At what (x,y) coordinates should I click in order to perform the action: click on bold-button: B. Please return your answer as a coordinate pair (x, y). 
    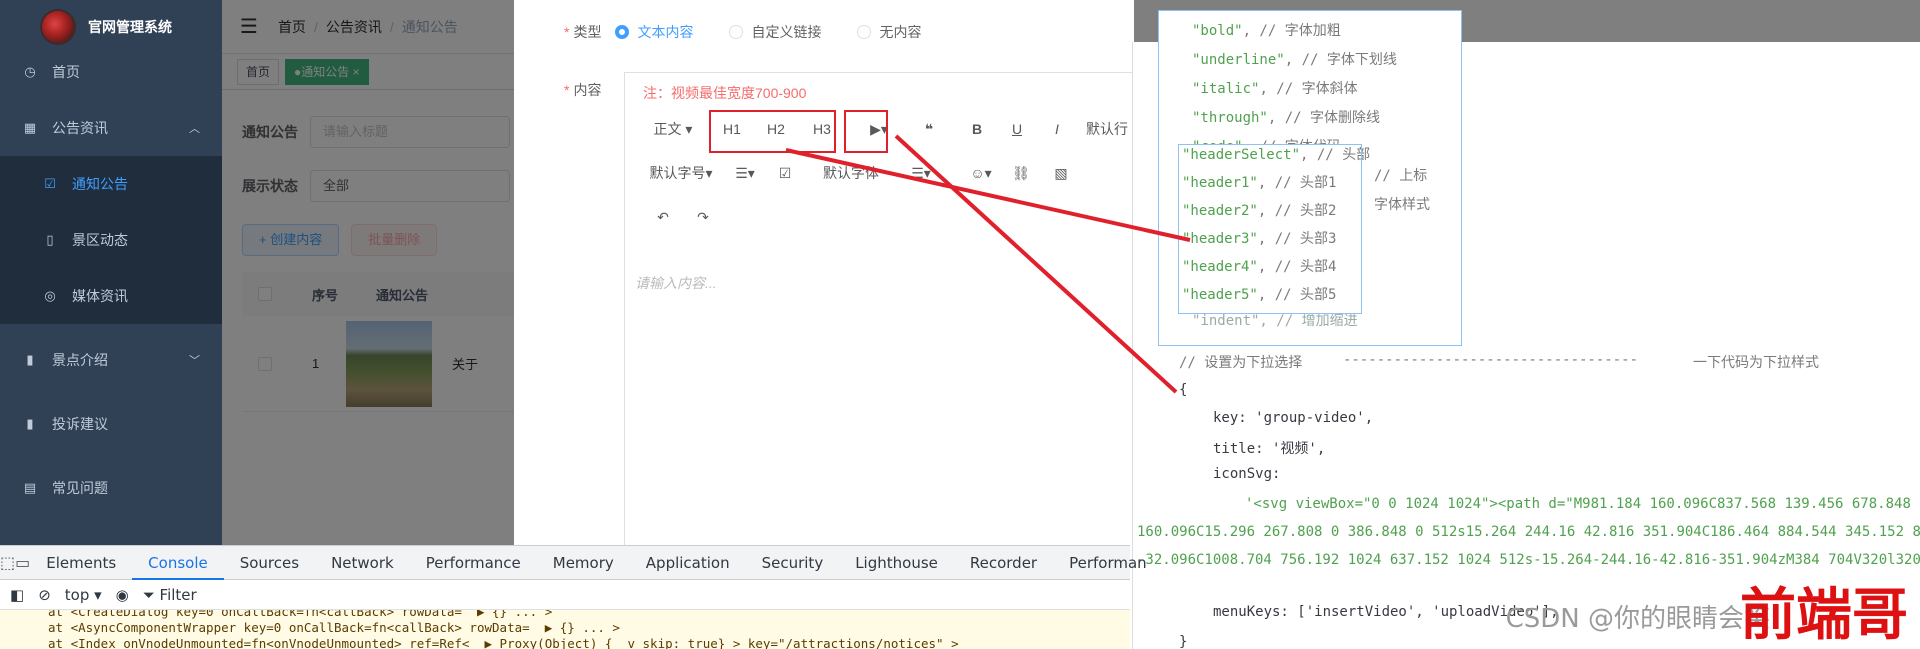
    Looking at the image, I should click on (977, 129).